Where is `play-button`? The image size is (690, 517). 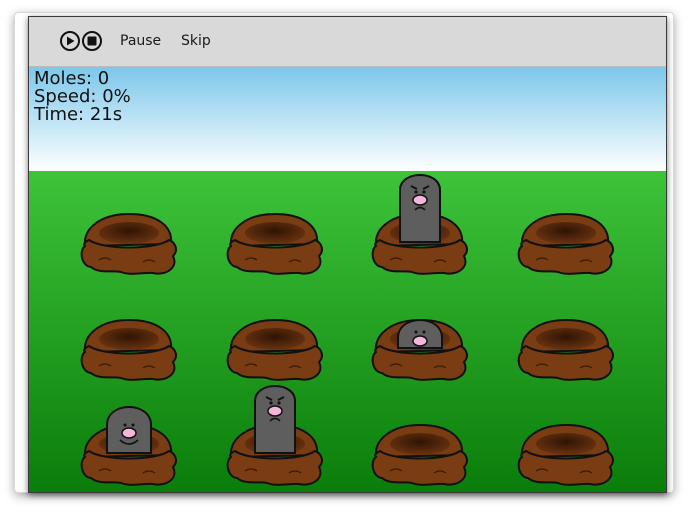
play-button is located at coordinates (70, 41).